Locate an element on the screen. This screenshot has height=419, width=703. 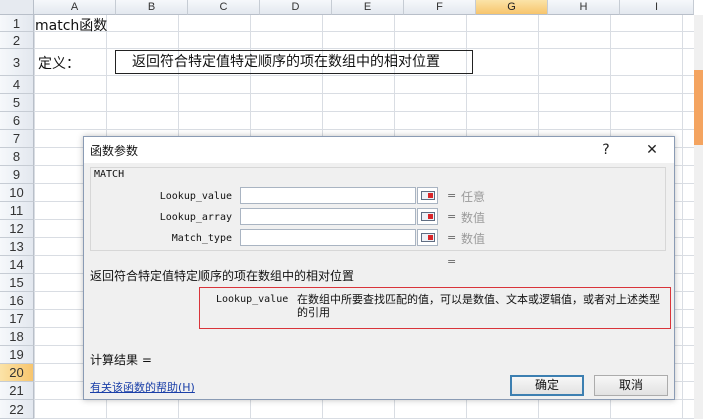
row-header-15: 15 is located at coordinates (17, 283).